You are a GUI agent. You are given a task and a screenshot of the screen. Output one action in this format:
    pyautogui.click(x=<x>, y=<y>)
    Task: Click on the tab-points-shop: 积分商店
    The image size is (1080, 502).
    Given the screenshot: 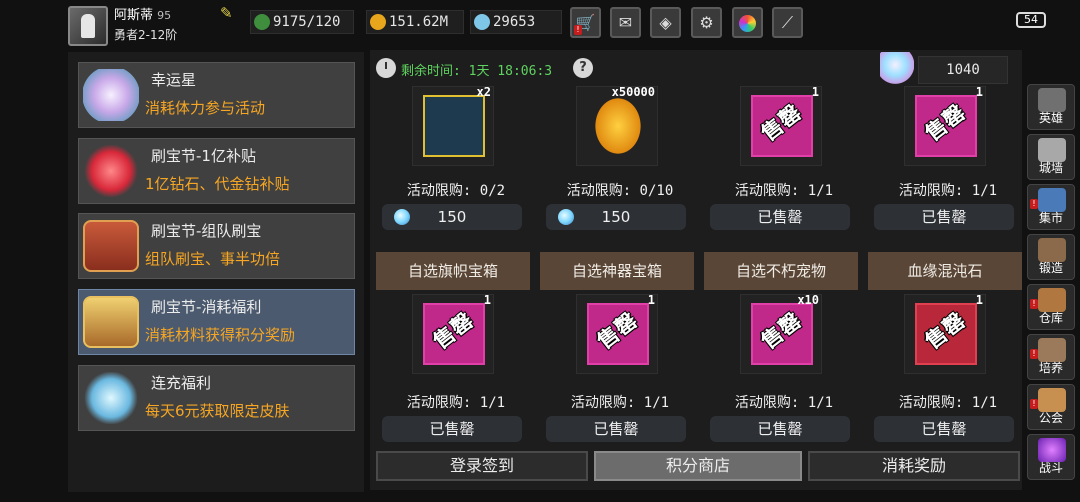 What is the action you would take?
    pyautogui.click(x=698, y=466)
    